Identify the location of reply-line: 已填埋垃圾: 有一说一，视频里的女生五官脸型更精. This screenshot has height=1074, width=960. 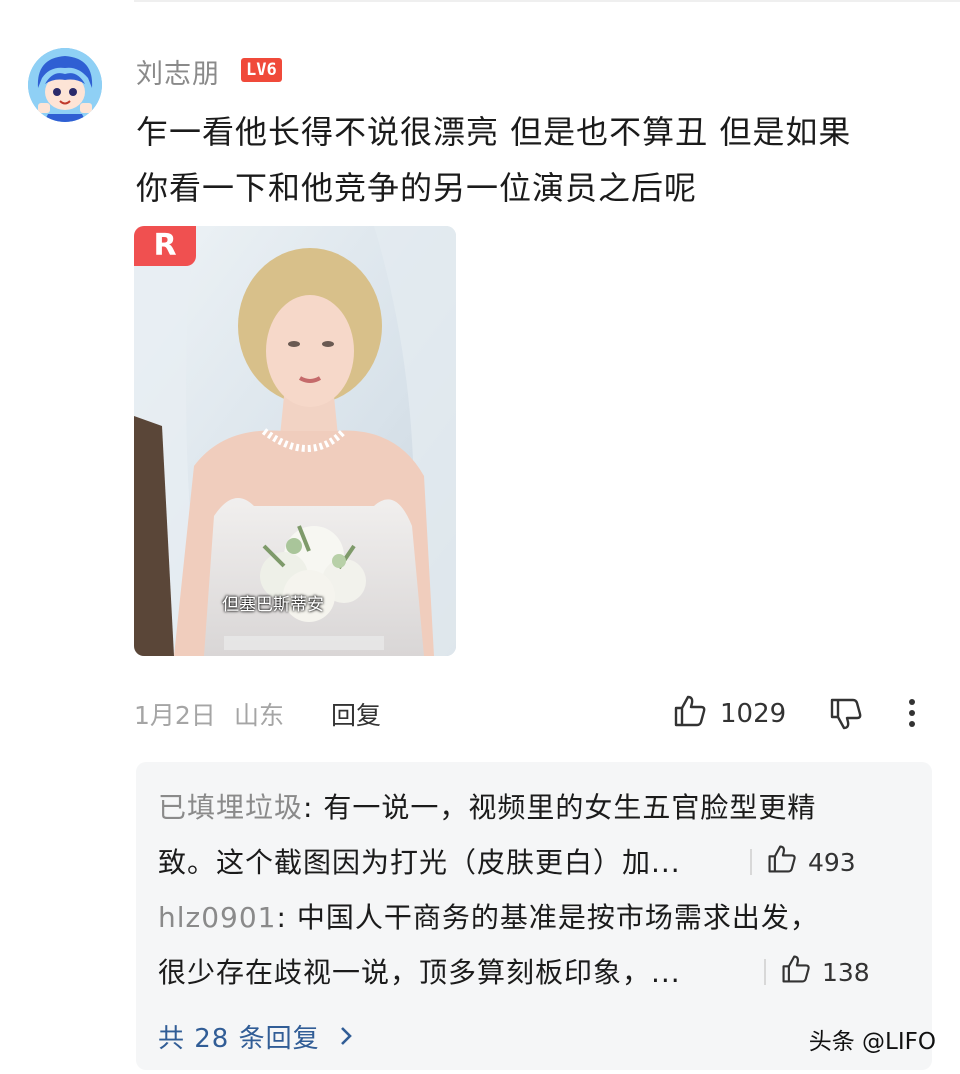
(538, 807).